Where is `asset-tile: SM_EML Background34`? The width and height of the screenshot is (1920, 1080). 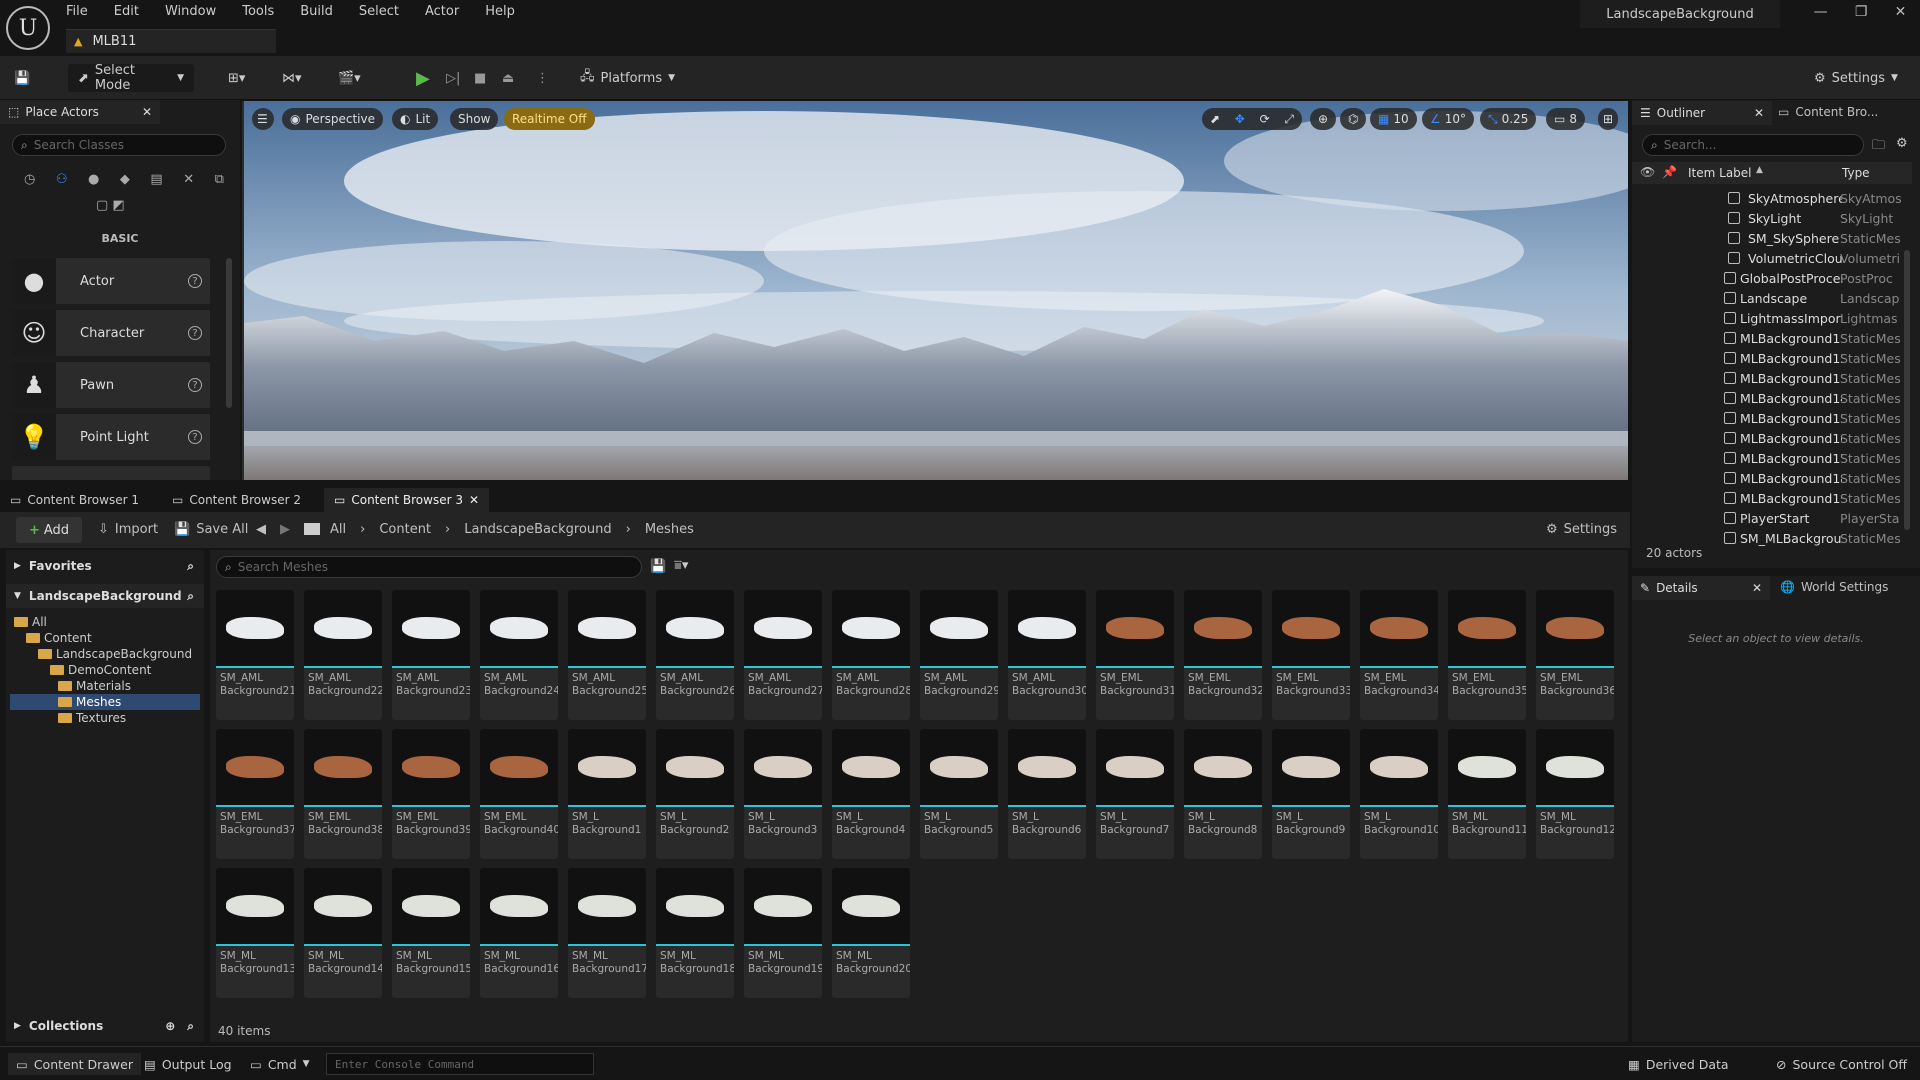
asset-tile: SM_EML Background34 is located at coordinates (1399, 655).